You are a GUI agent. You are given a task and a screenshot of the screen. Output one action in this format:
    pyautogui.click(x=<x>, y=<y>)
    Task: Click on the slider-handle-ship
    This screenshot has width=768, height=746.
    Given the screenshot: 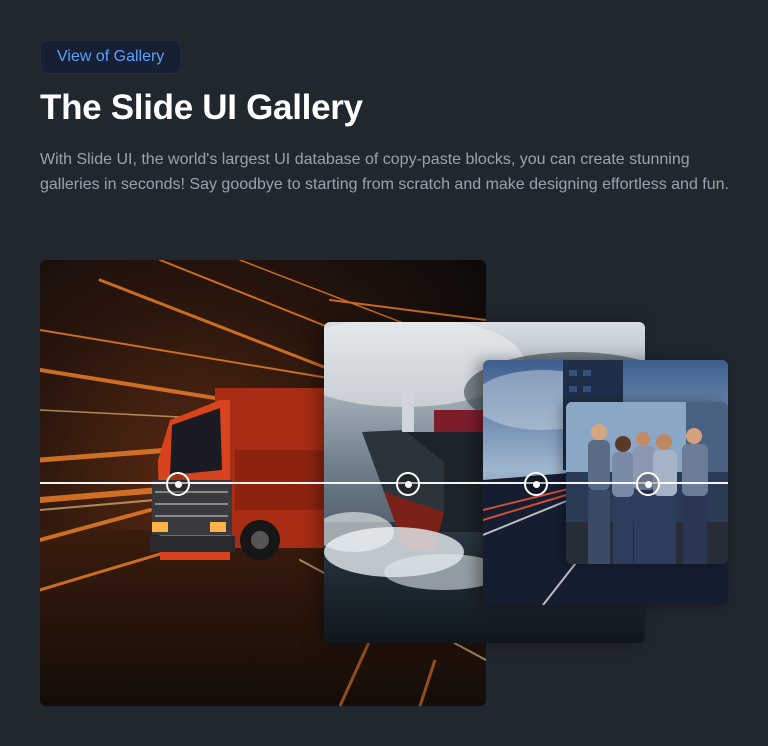 What is the action you would take?
    pyautogui.click(x=408, y=484)
    